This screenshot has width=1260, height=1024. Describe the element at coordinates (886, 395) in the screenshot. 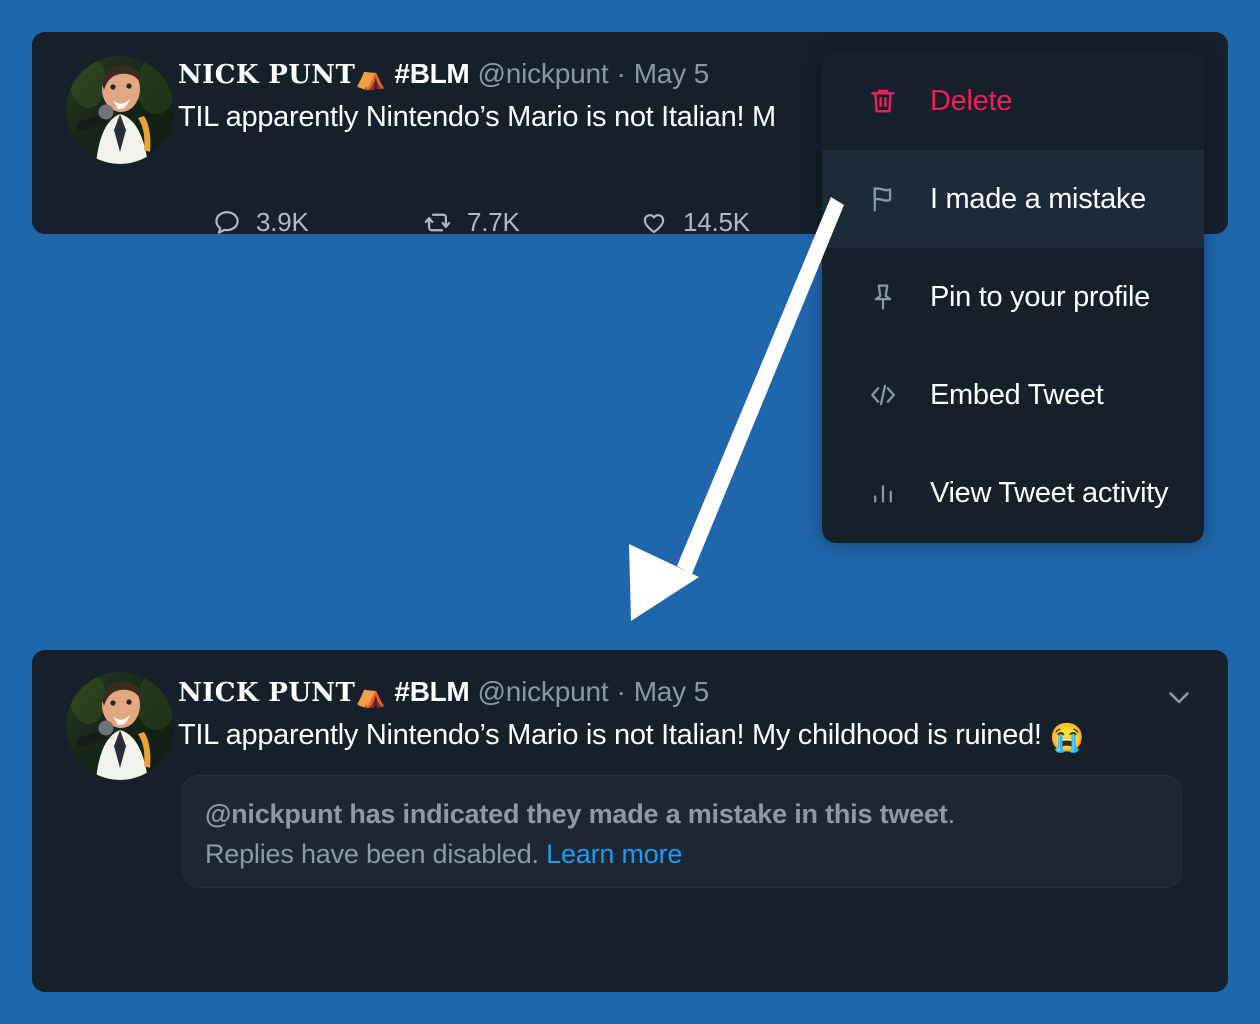

I see `code-icon` at that location.